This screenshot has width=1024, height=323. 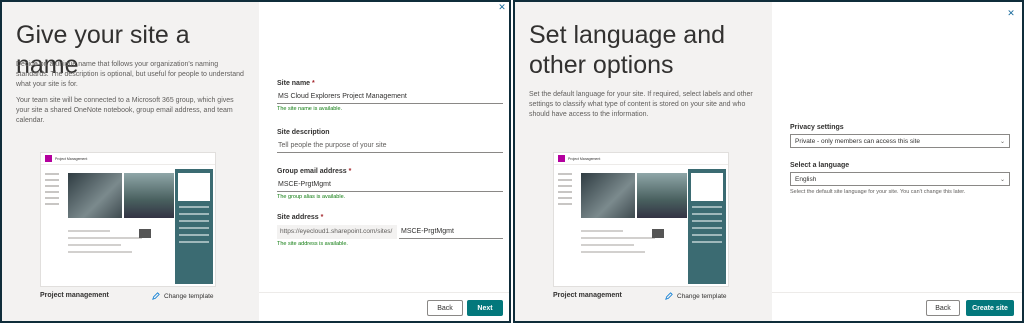 I want to click on site-name-input: MS Cloud Explorers Project Management, so click(x=390, y=97).